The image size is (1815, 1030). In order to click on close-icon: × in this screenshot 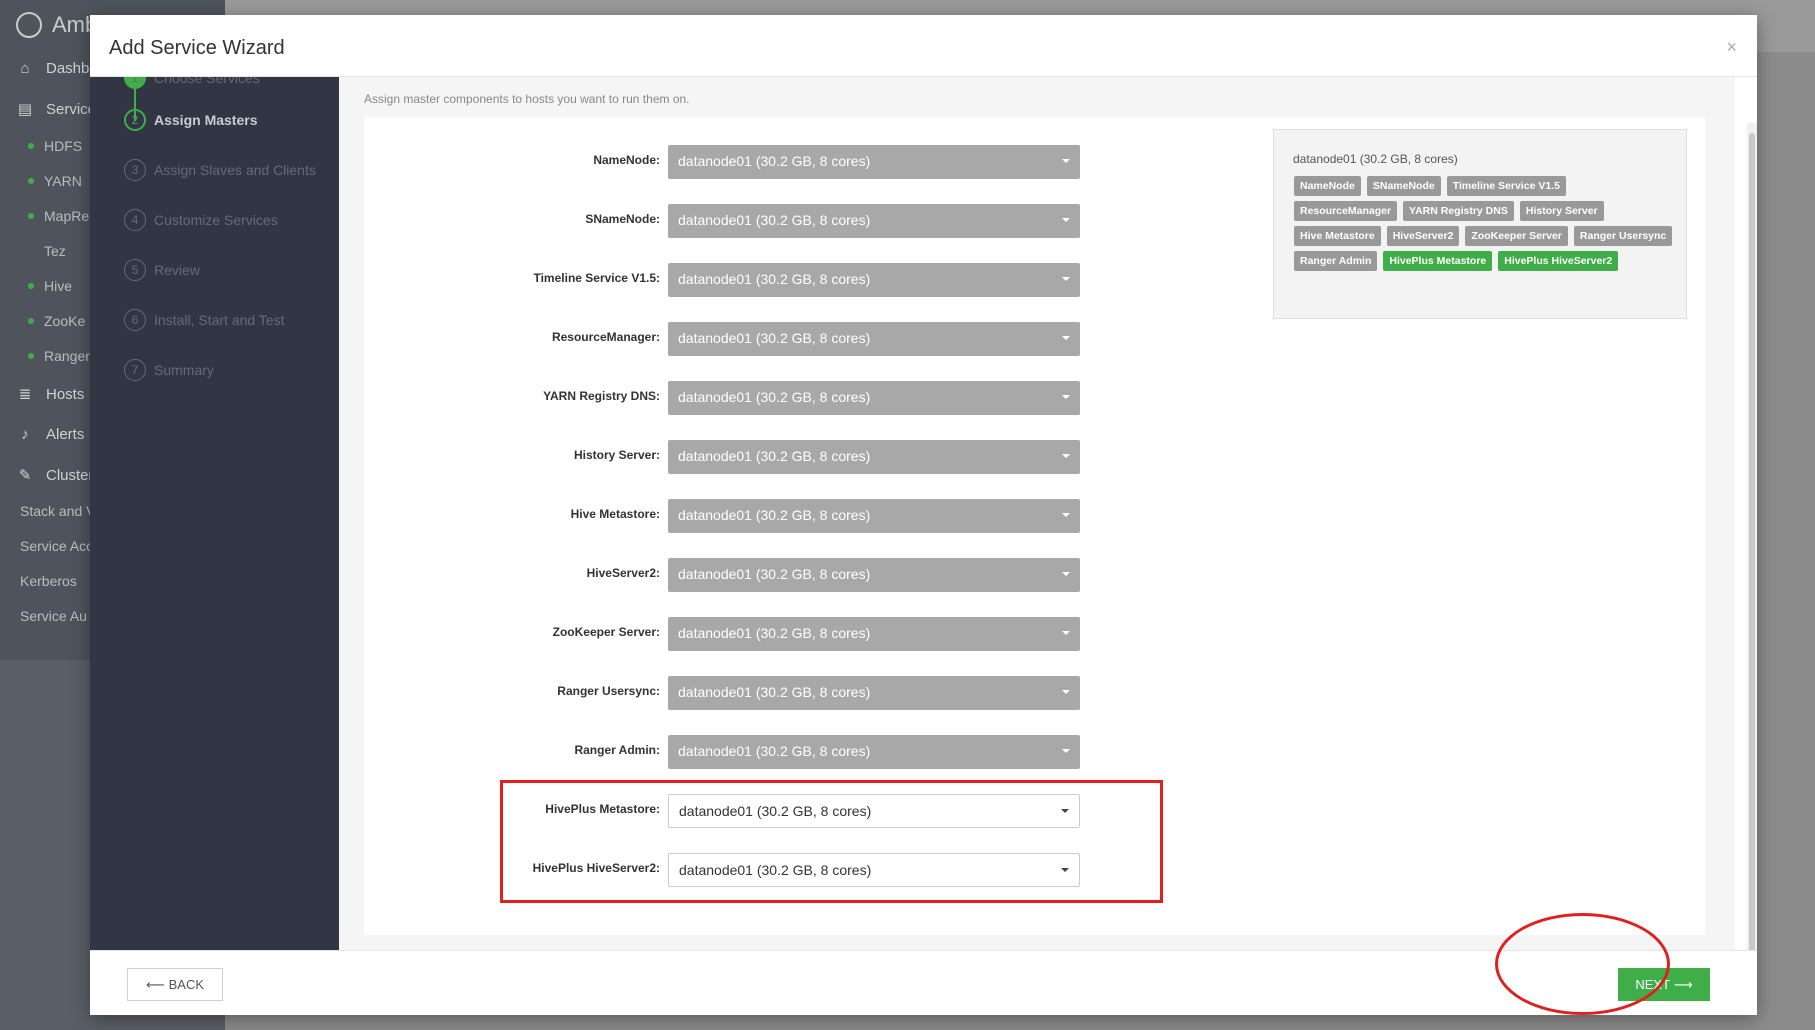, I will do `click(1731, 47)`.